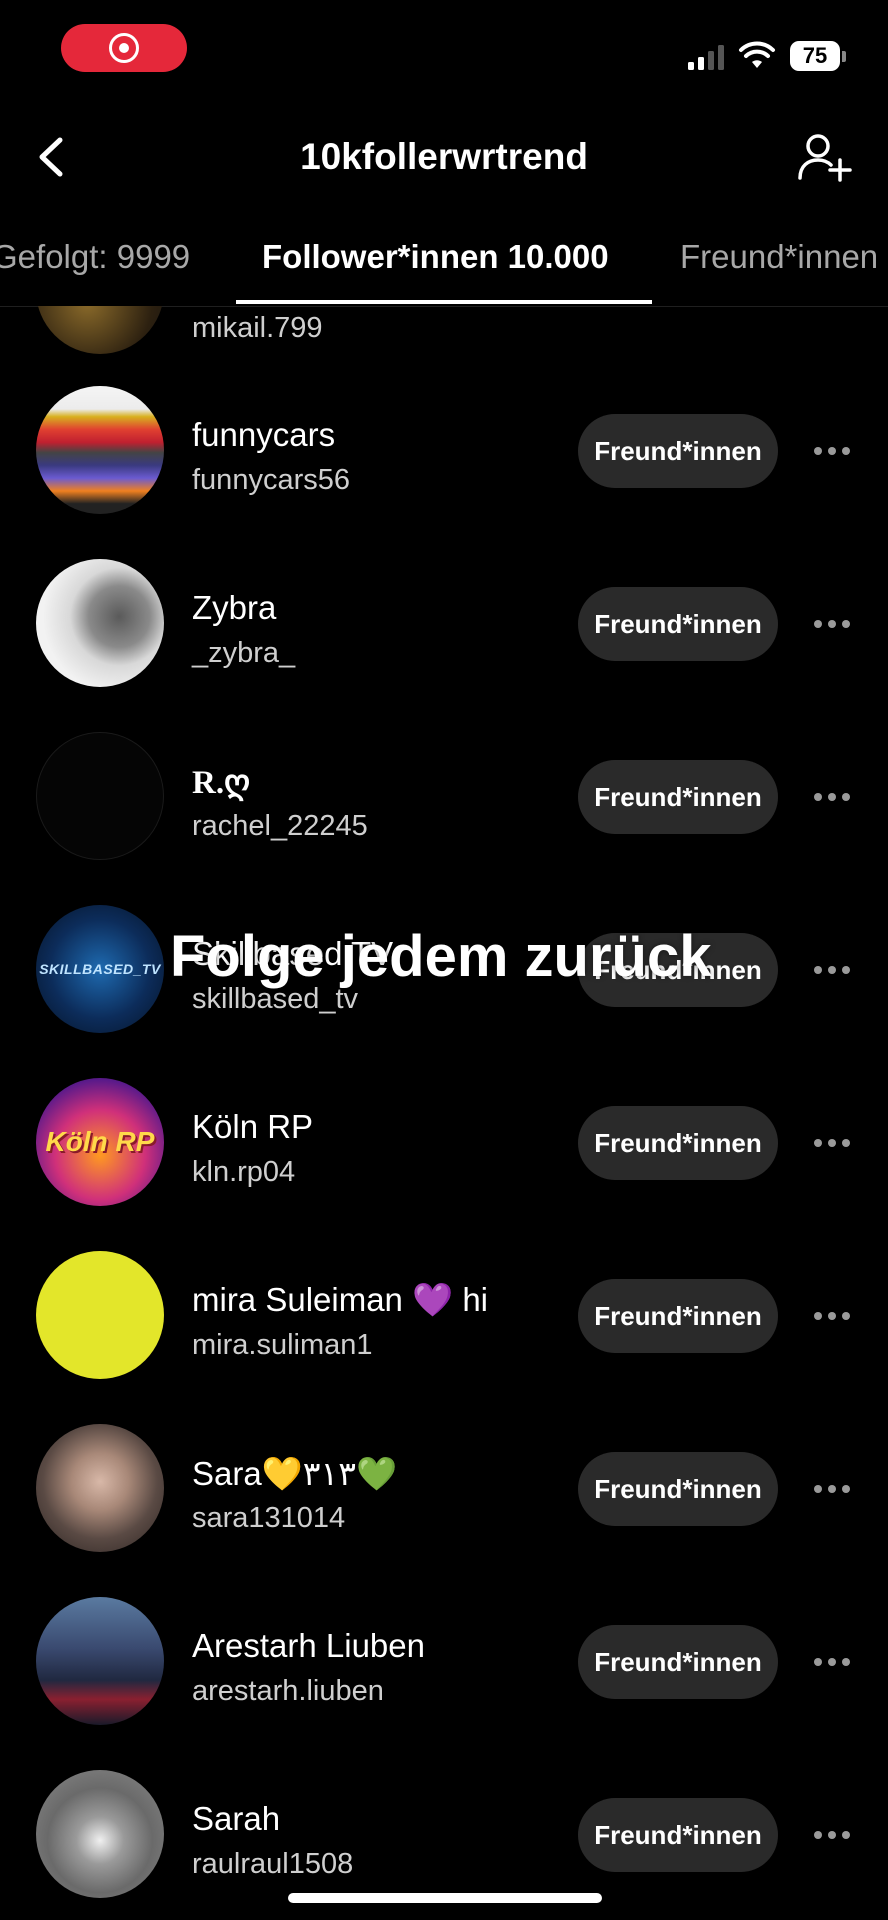 The height and width of the screenshot is (1920, 888). Describe the element at coordinates (95, 257) in the screenshot. I see `tab-following: Gefolgt: 9999` at that location.